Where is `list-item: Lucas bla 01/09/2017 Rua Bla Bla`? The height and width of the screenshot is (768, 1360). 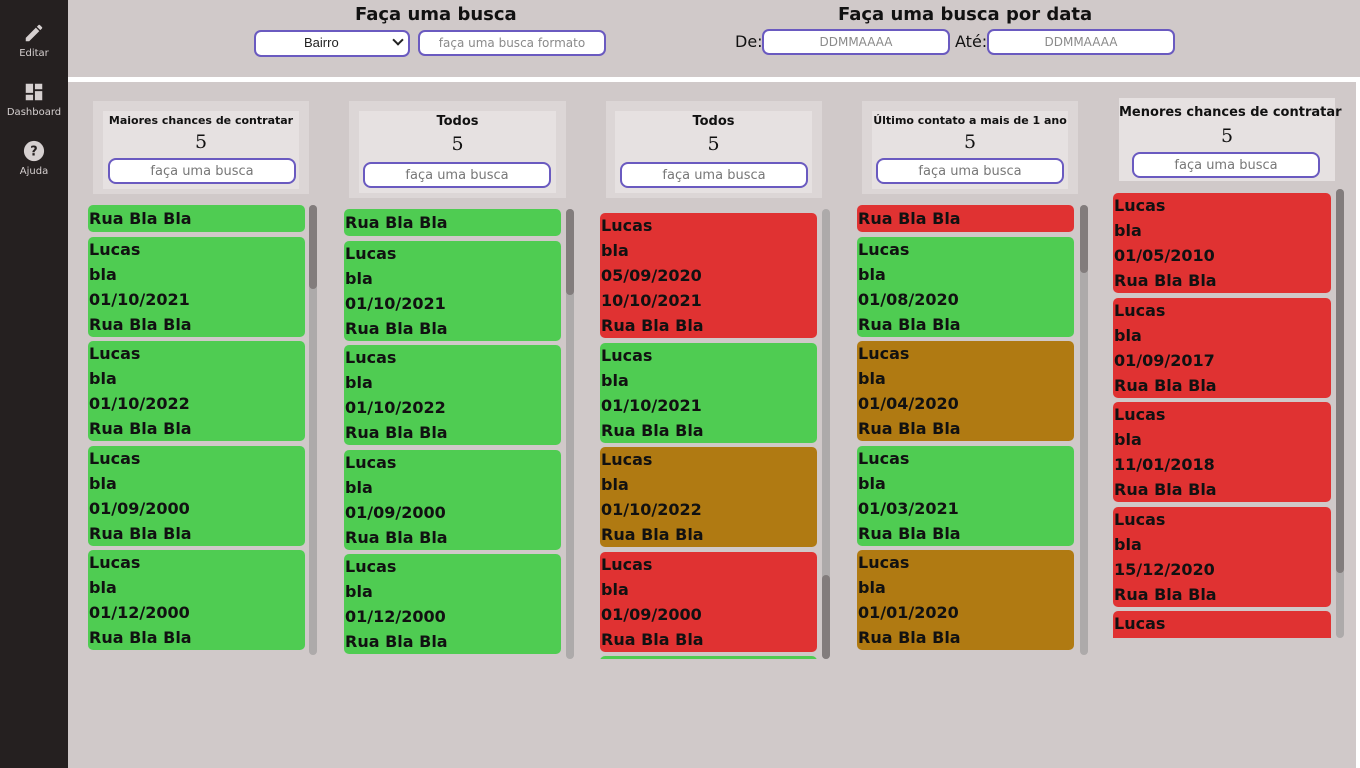
list-item: Lucas bla 01/09/2017 Rua Bla Bla is located at coordinates (1222, 348).